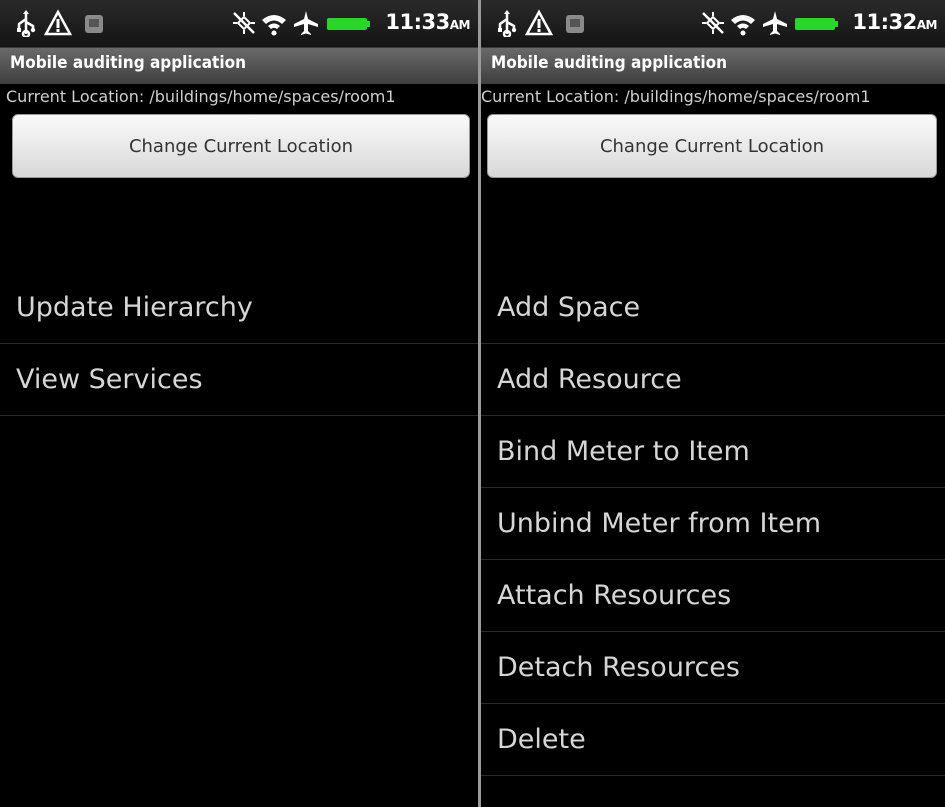 The image size is (945, 807). Describe the element at coordinates (239, 380) in the screenshot. I see `menu-item-view-services: View Services` at that location.